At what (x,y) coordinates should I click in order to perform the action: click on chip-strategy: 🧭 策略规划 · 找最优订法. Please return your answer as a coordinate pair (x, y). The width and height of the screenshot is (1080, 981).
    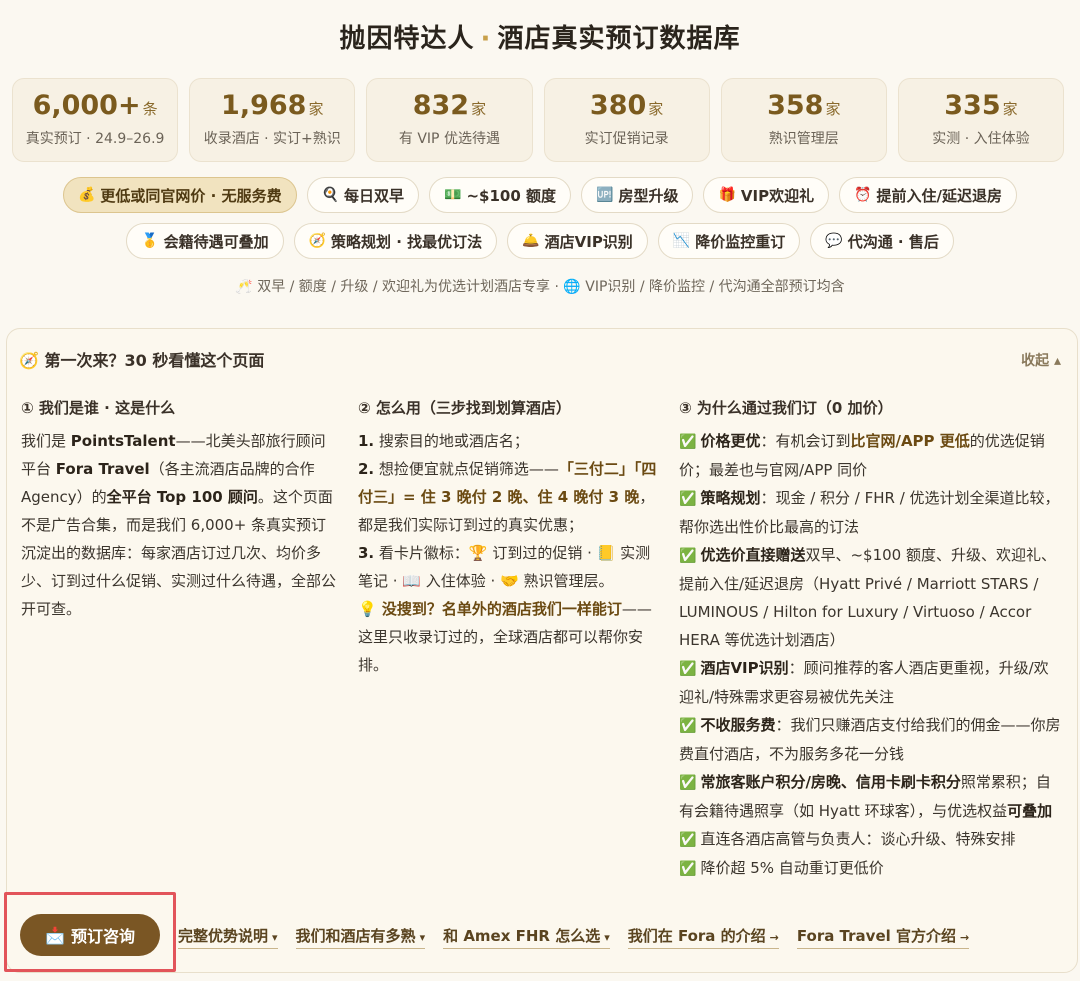
    Looking at the image, I should click on (395, 241).